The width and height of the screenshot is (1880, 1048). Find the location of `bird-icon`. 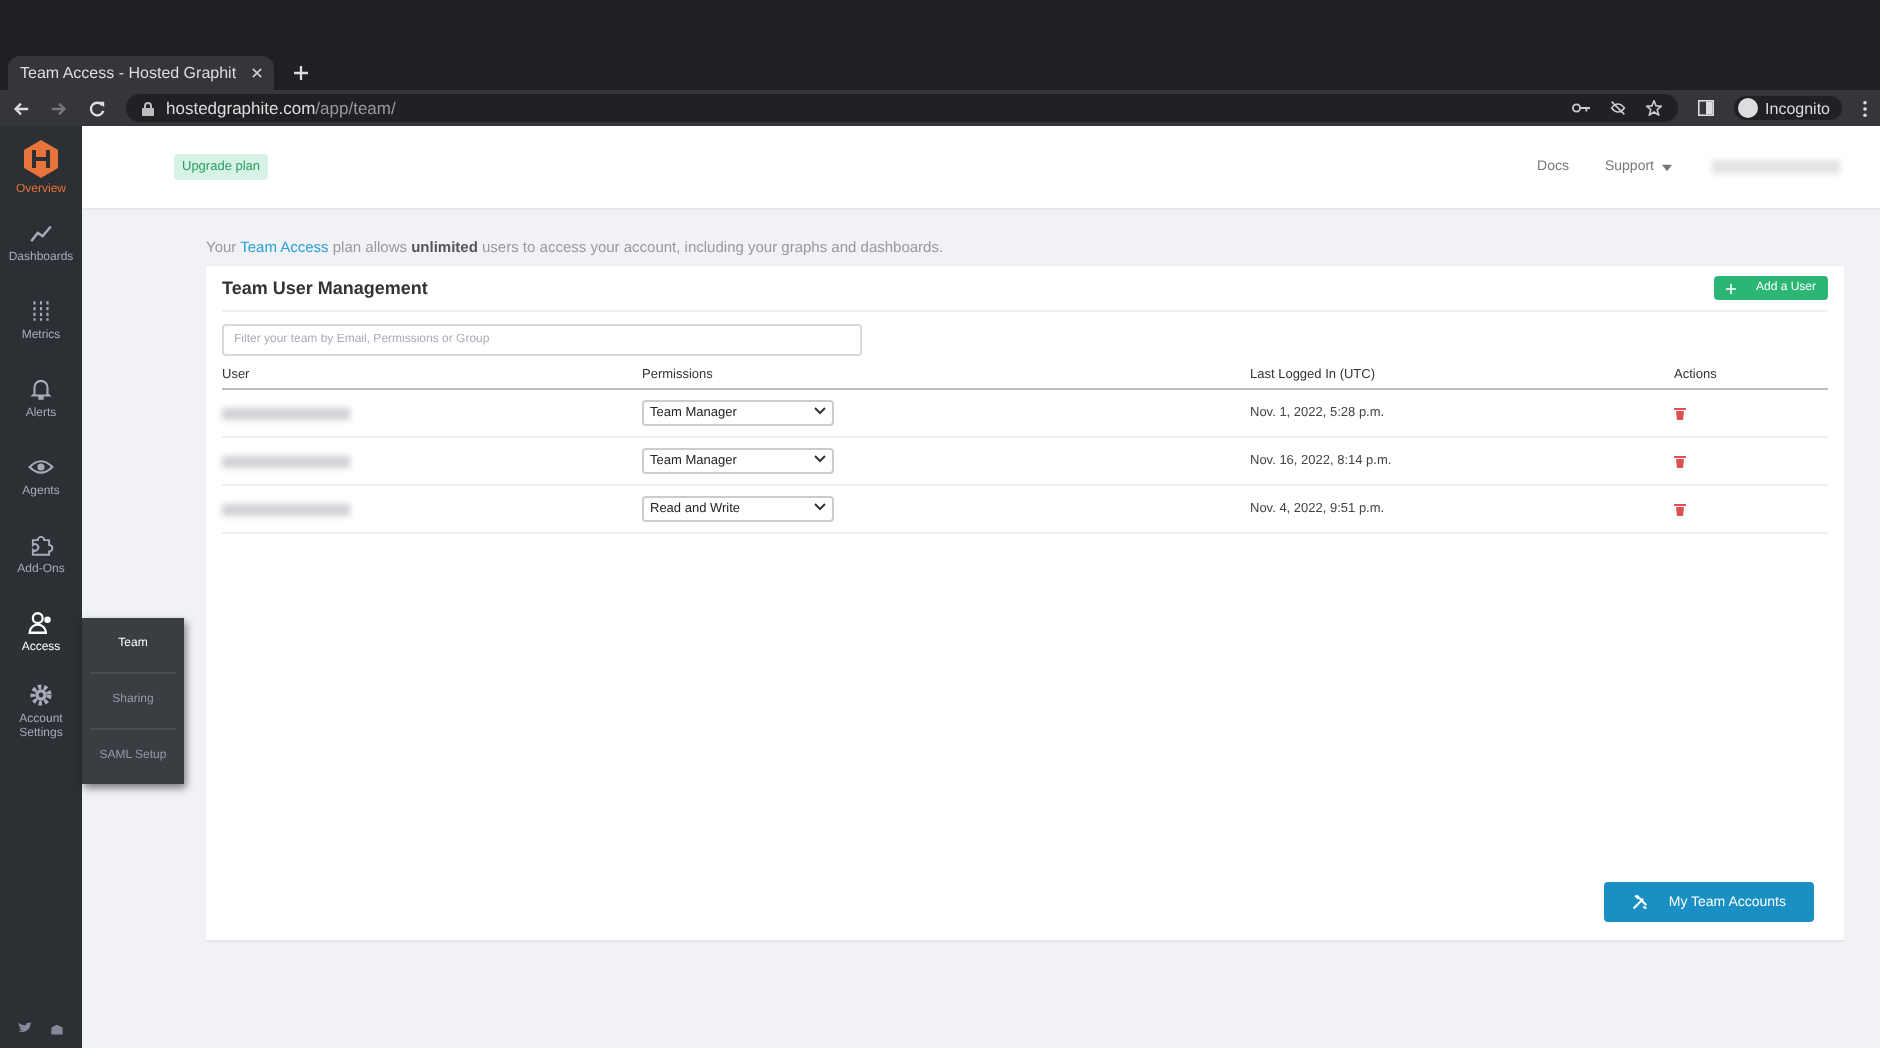

bird-icon is located at coordinates (24, 1028).